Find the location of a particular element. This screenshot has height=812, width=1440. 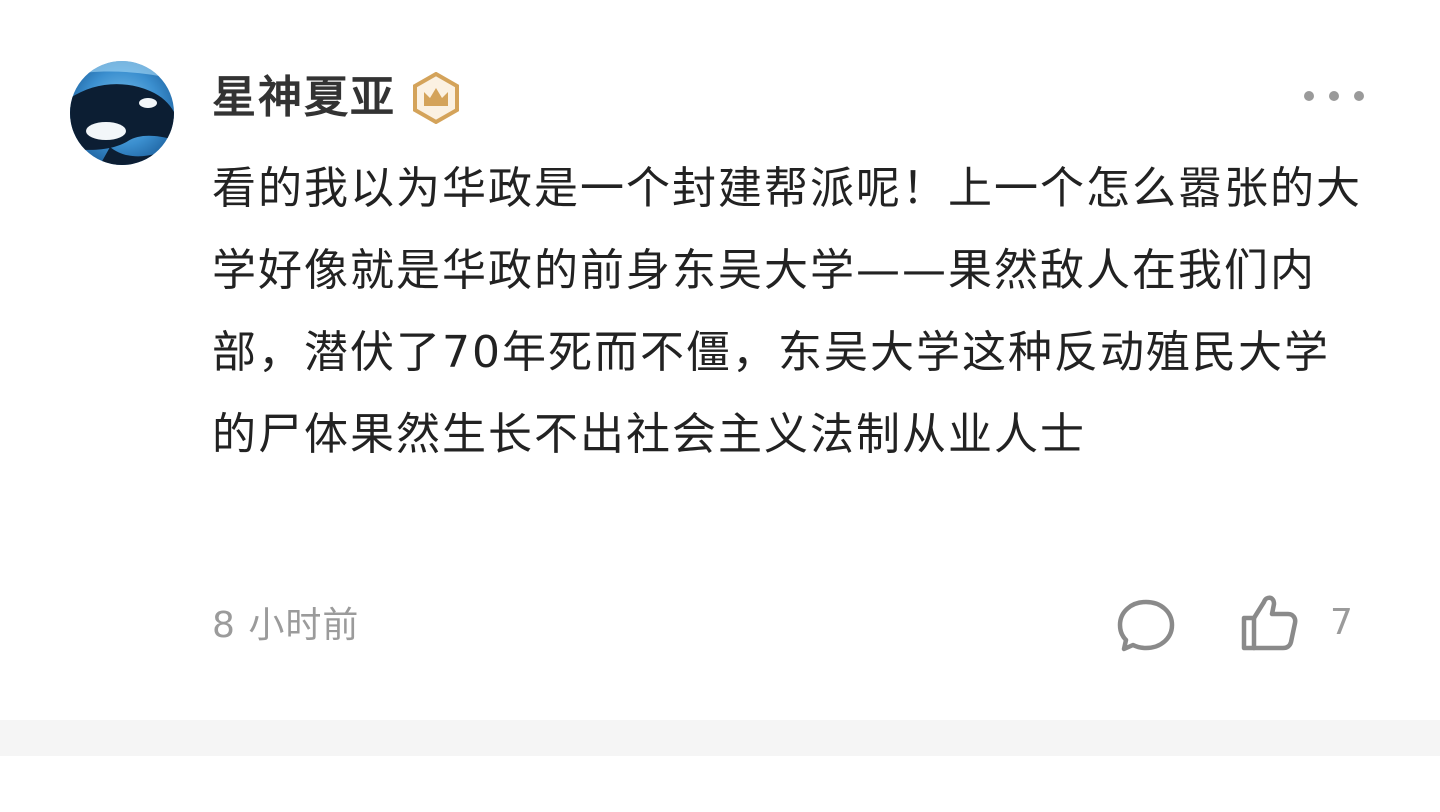

orca-avatar-image is located at coordinates (122, 113).